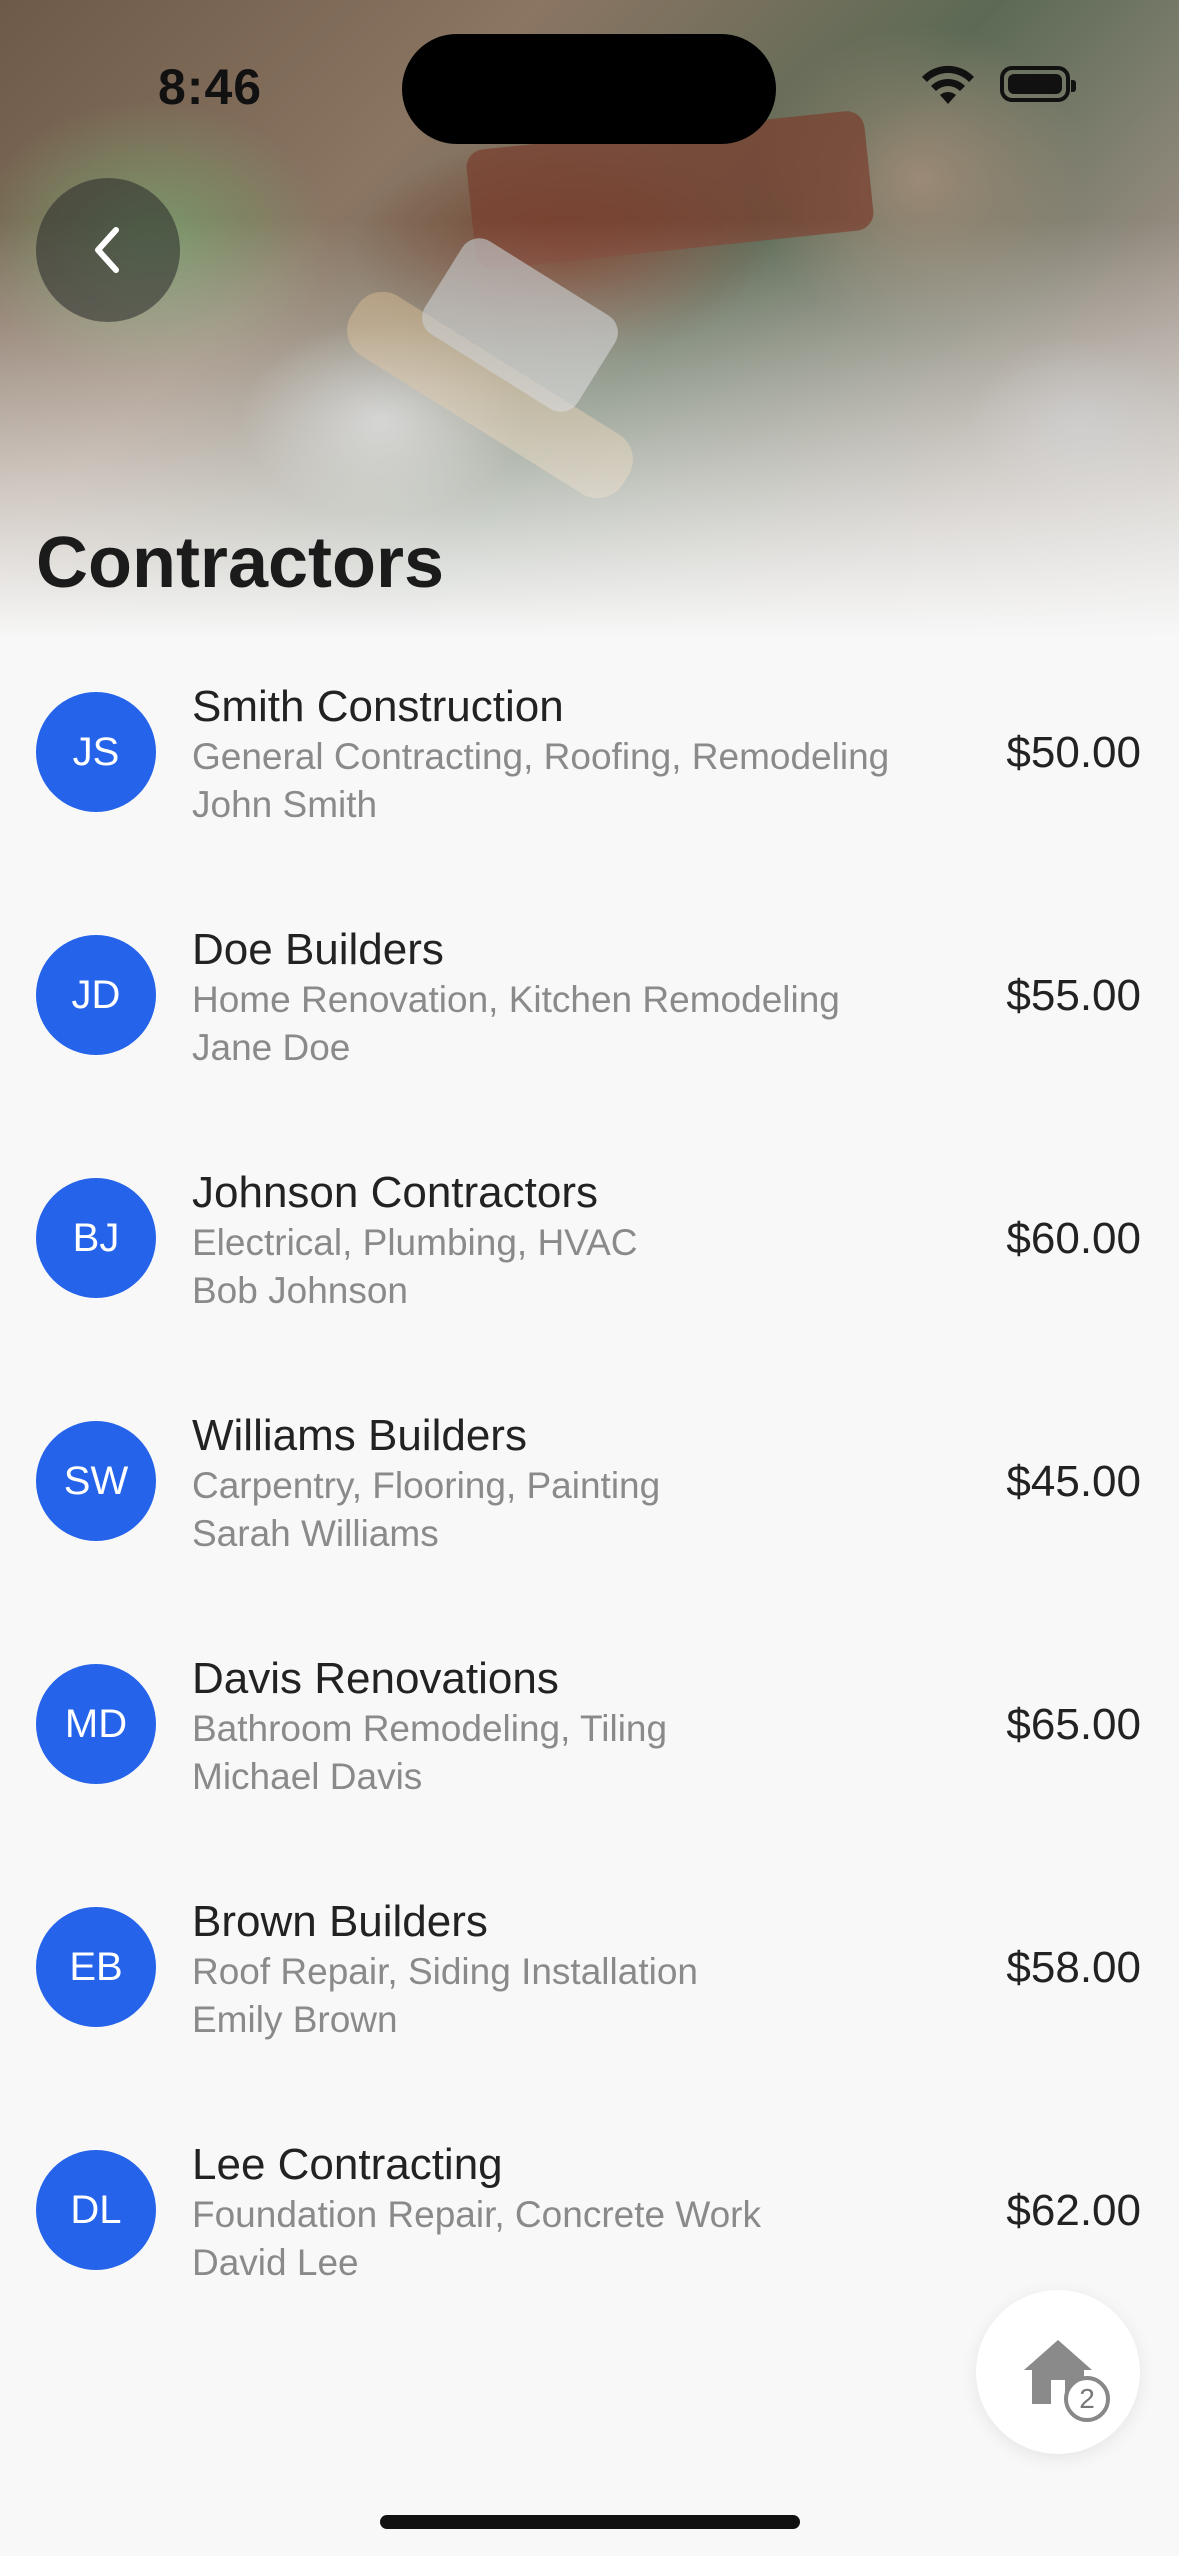 The image size is (1179, 2556). Describe the element at coordinates (96, 1724) in the screenshot. I see `avatar: MD` at that location.